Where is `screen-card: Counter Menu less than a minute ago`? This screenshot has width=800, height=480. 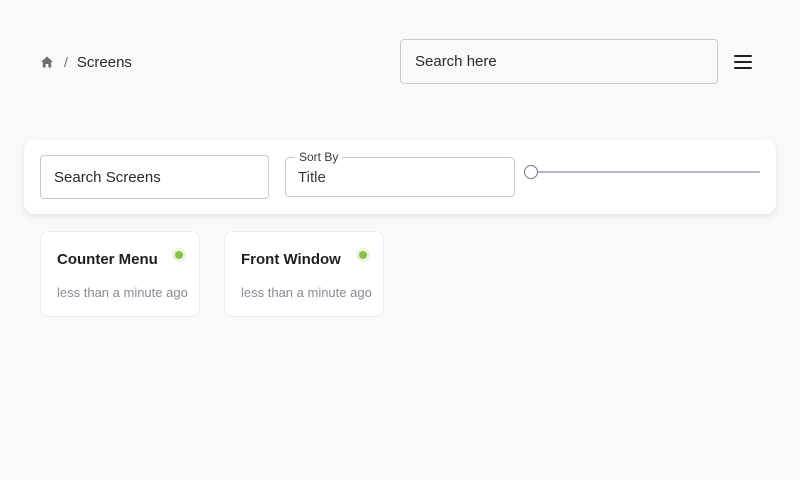 screen-card: Counter Menu less than a minute ago is located at coordinates (120, 274).